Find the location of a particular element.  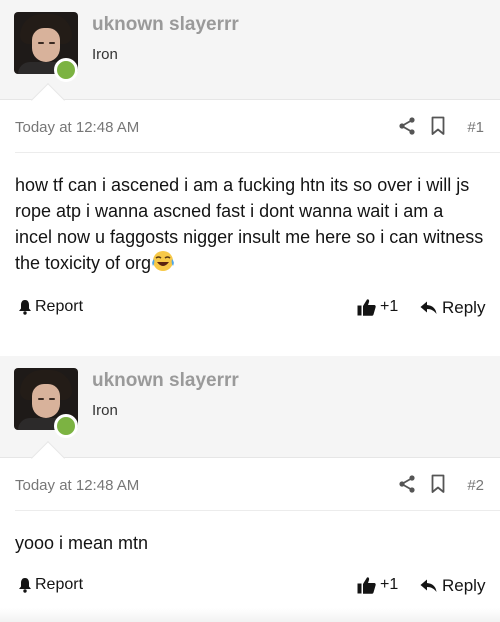

page-bottom-edge is located at coordinates (250, 615).